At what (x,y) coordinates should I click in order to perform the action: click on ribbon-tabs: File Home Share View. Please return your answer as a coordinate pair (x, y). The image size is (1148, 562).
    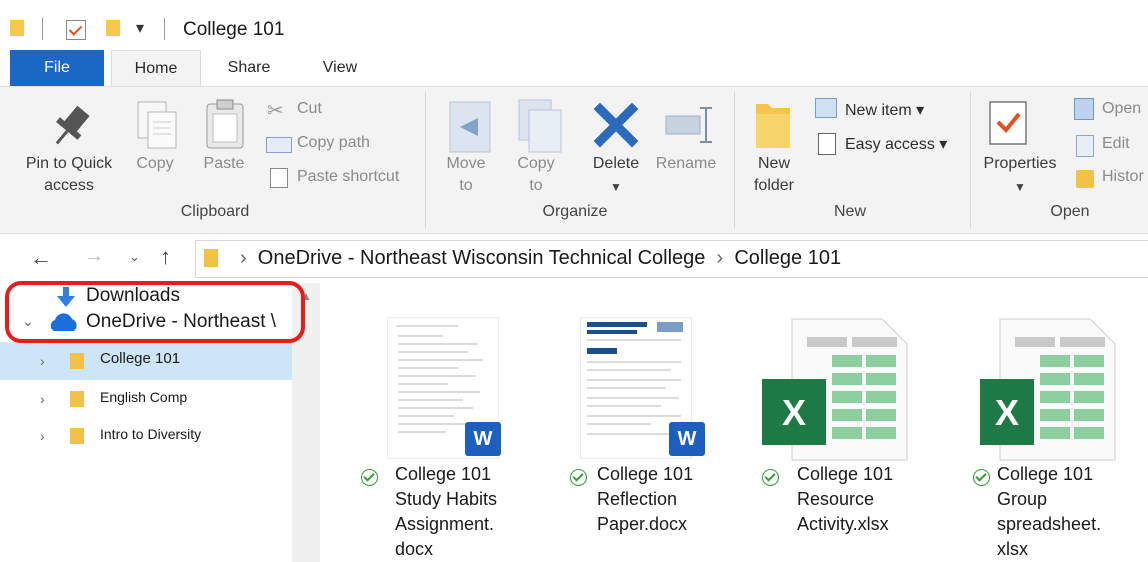
    Looking at the image, I should click on (574, 69).